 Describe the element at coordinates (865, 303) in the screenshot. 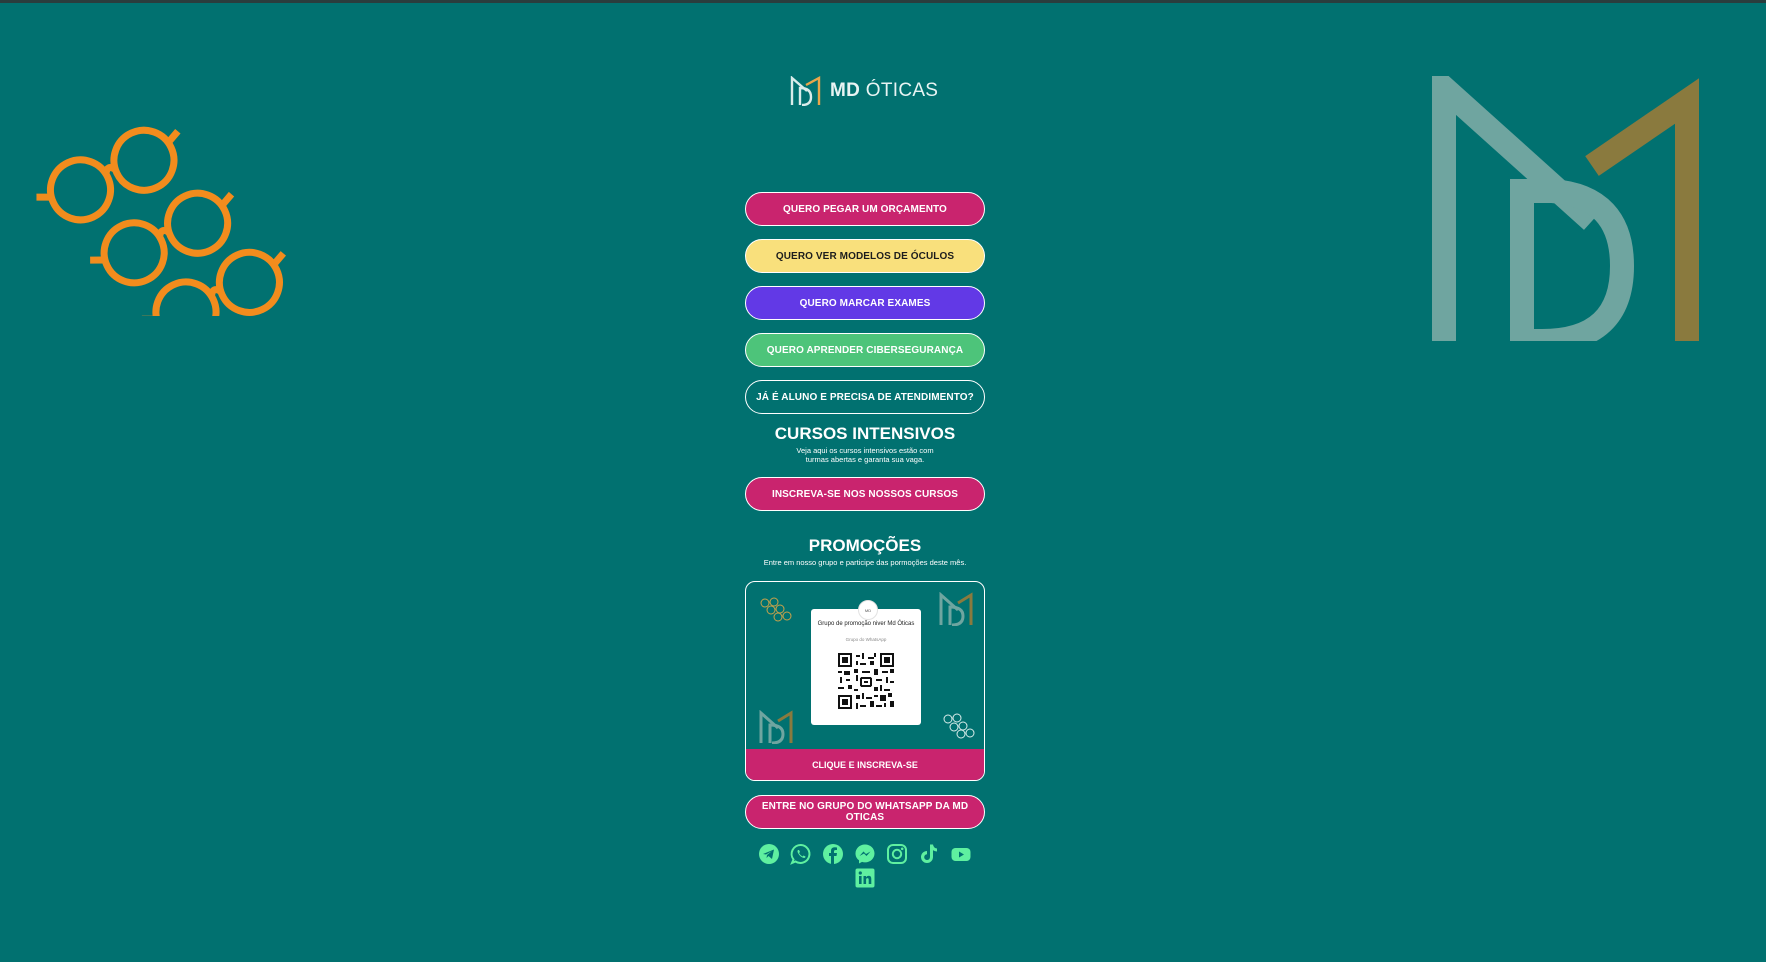

I see `book-exams-button: QUERO MARCAR EXAMES` at that location.